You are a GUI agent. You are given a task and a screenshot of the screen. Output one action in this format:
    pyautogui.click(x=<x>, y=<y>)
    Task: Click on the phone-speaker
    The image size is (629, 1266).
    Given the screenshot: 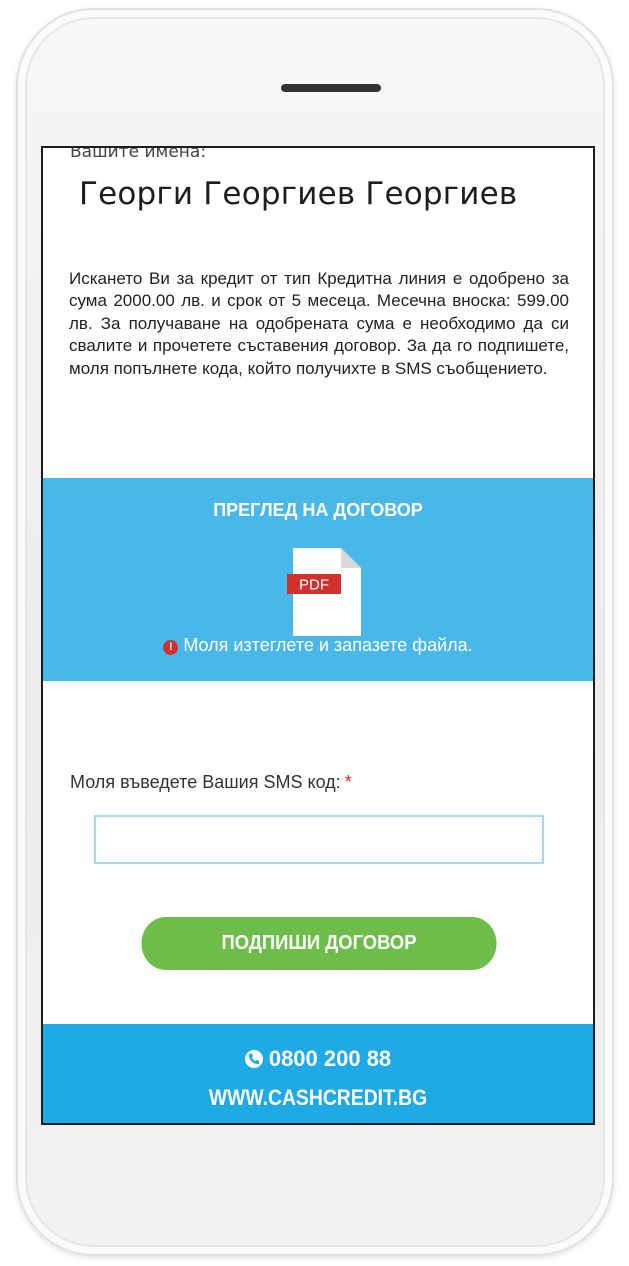 What is the action you would take?
    pyautogui.click(x=331, y=88)
    